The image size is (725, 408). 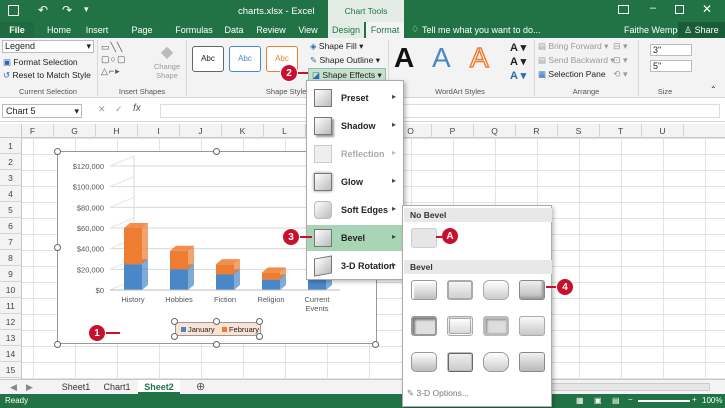 I want to click on rotate-icon: ⟲ ▾, so click(x=620, y=74).